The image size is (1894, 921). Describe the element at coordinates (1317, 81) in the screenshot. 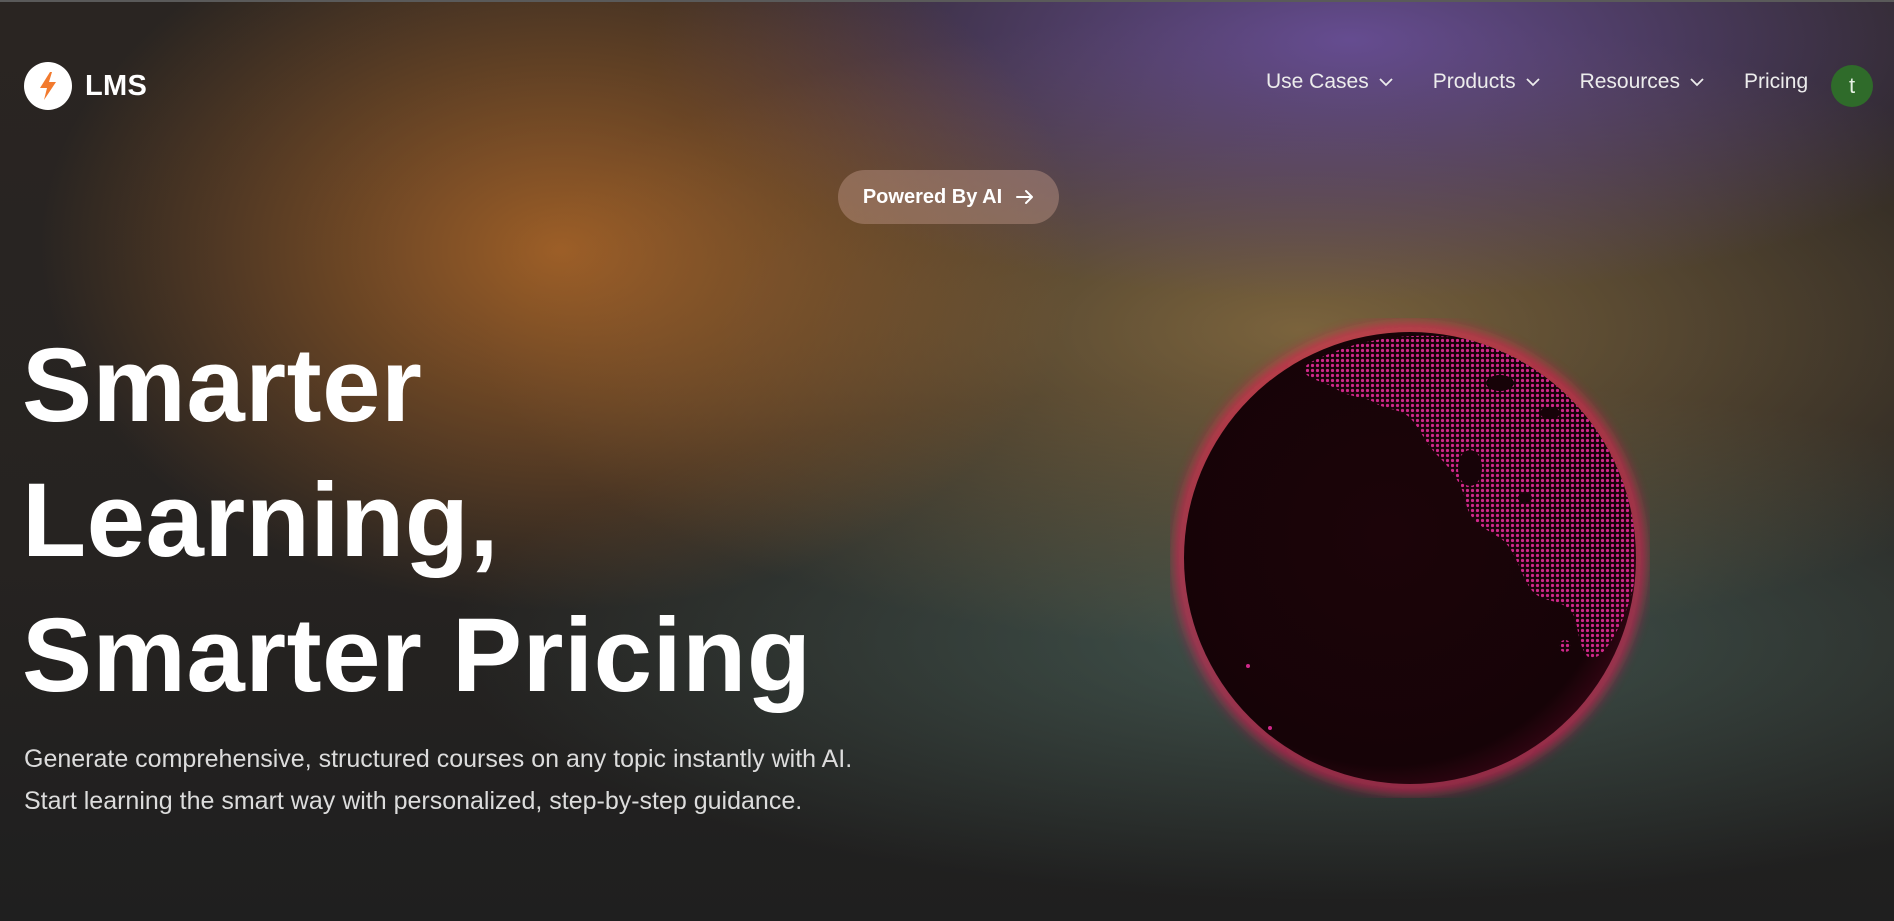

I see `nav-use-cases-label: Use Cases` at that location.